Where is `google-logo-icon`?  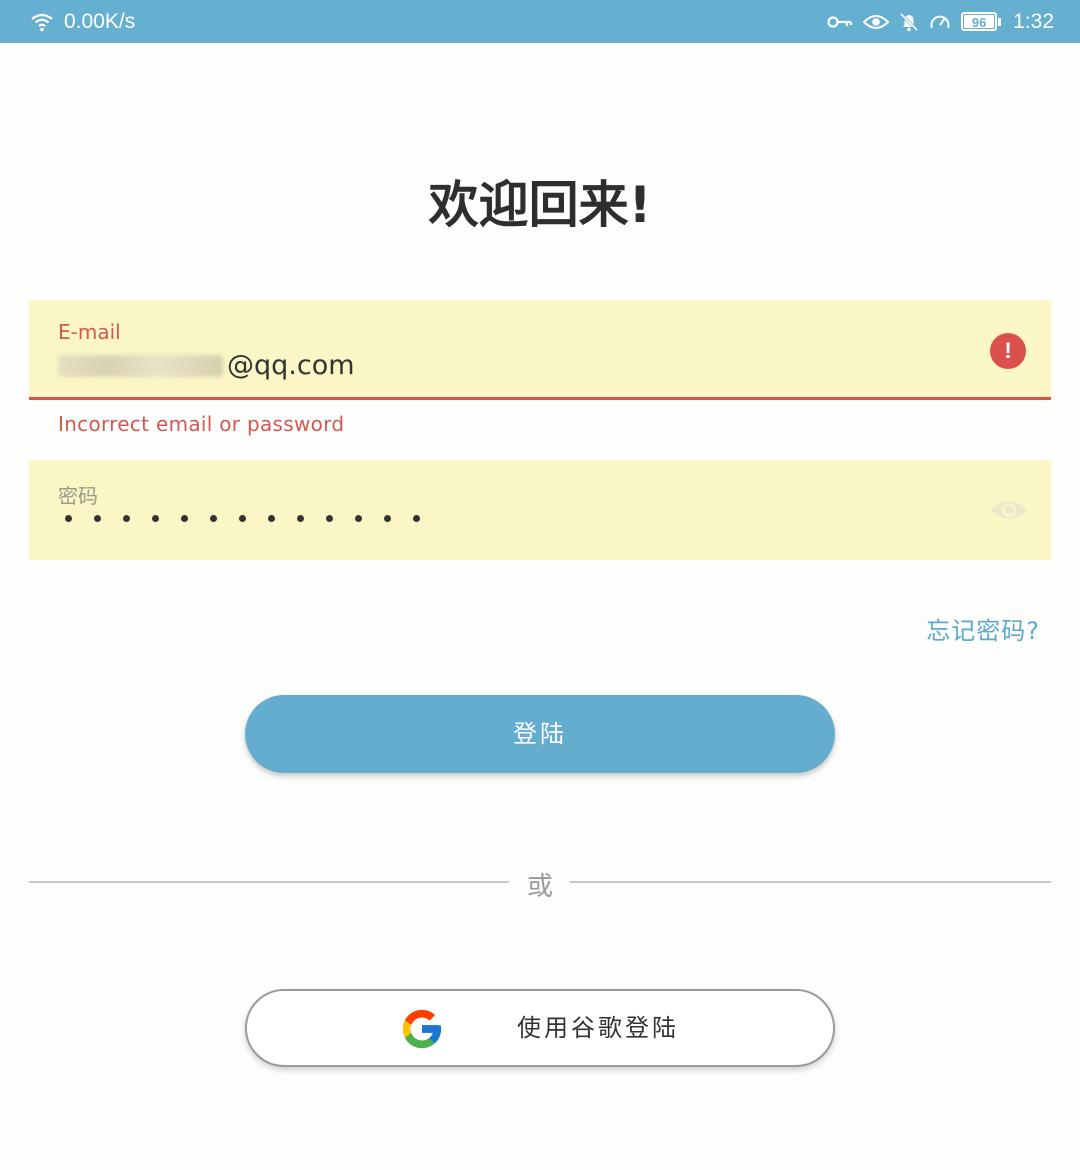
google-logo-icon is located at coordinates (422, 1029).